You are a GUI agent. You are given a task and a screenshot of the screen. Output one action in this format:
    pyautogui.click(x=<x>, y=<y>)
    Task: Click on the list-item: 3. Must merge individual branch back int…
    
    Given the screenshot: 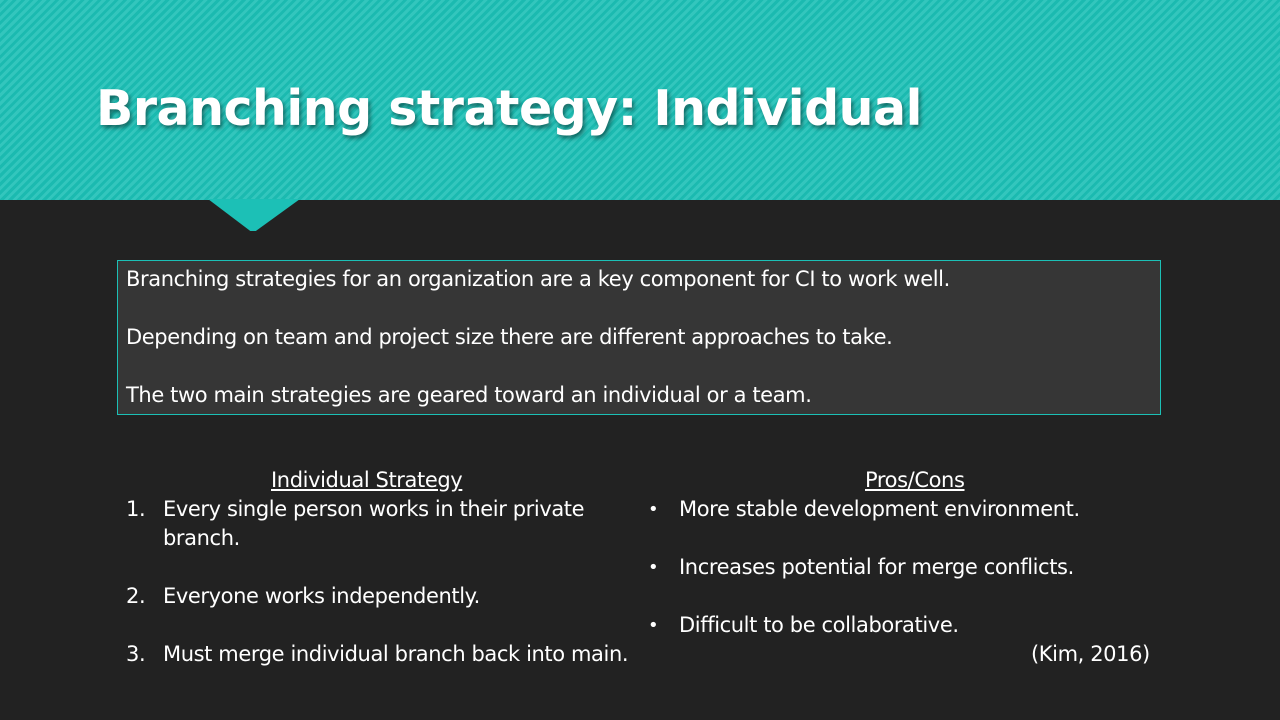 What is the action you would take?
    pyautogui.click(x=386, y=654)
    